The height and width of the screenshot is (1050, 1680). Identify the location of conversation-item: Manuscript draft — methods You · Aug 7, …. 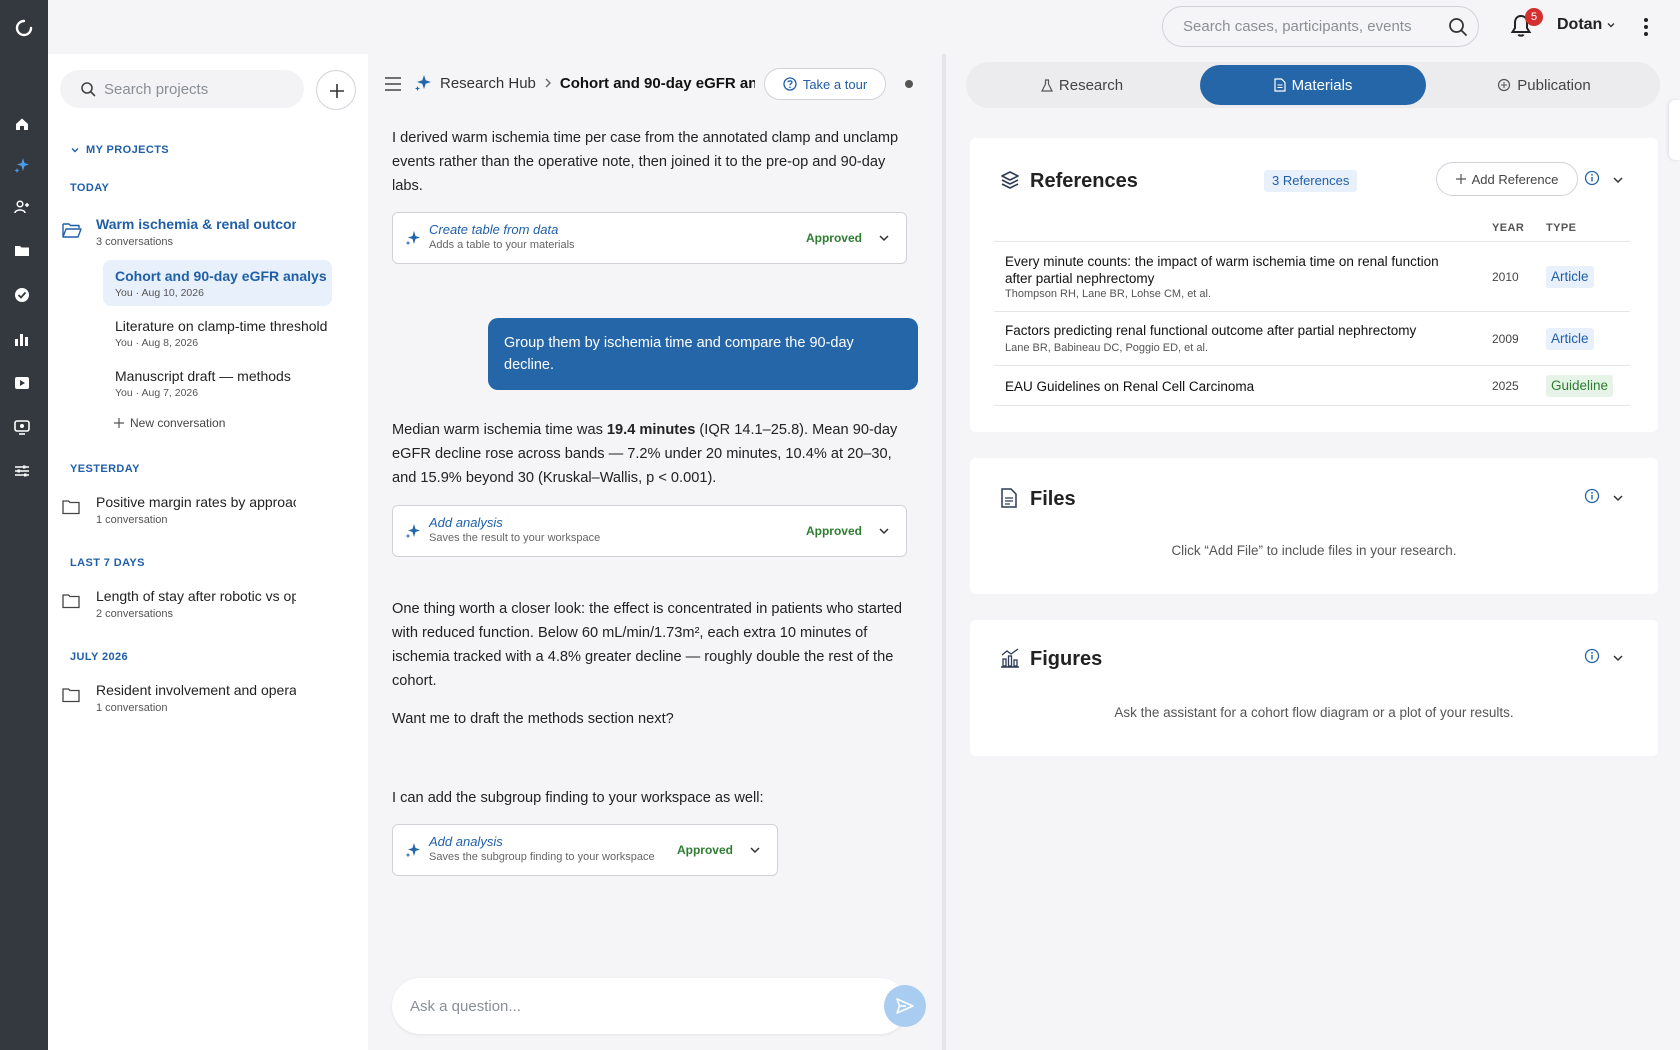
(217, 383).